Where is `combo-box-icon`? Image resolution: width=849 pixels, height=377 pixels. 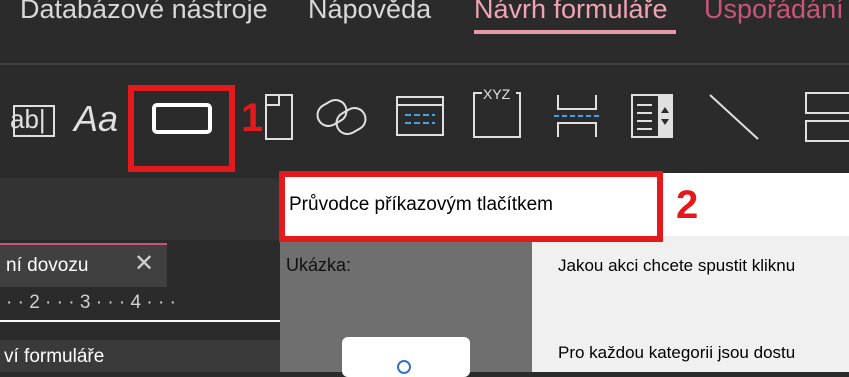
combo-box-icon is located at coordinates (654, 116).